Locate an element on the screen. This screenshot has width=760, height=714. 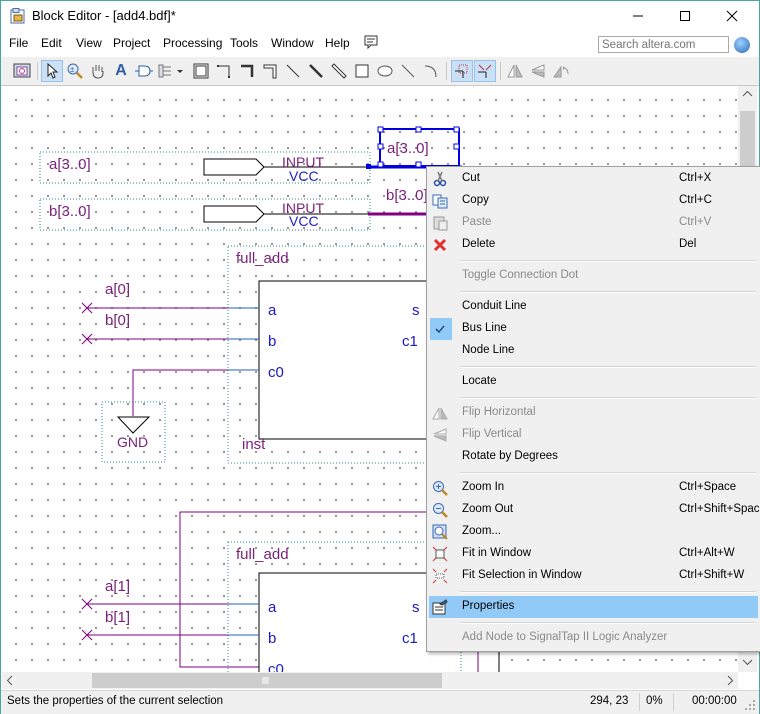
minimize-button is located at coordinates (638, 16).